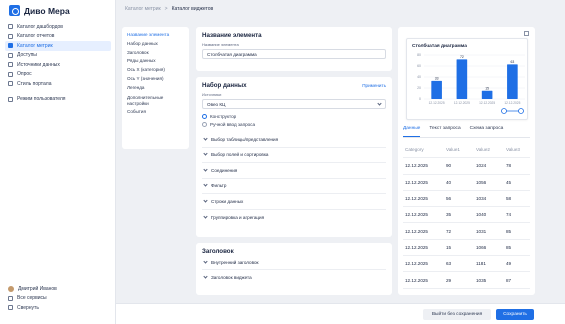  Describe the element at coordinates (58, 100) in the screenshot. I see `user-mode-toggle: Режим пользователя` at that location.